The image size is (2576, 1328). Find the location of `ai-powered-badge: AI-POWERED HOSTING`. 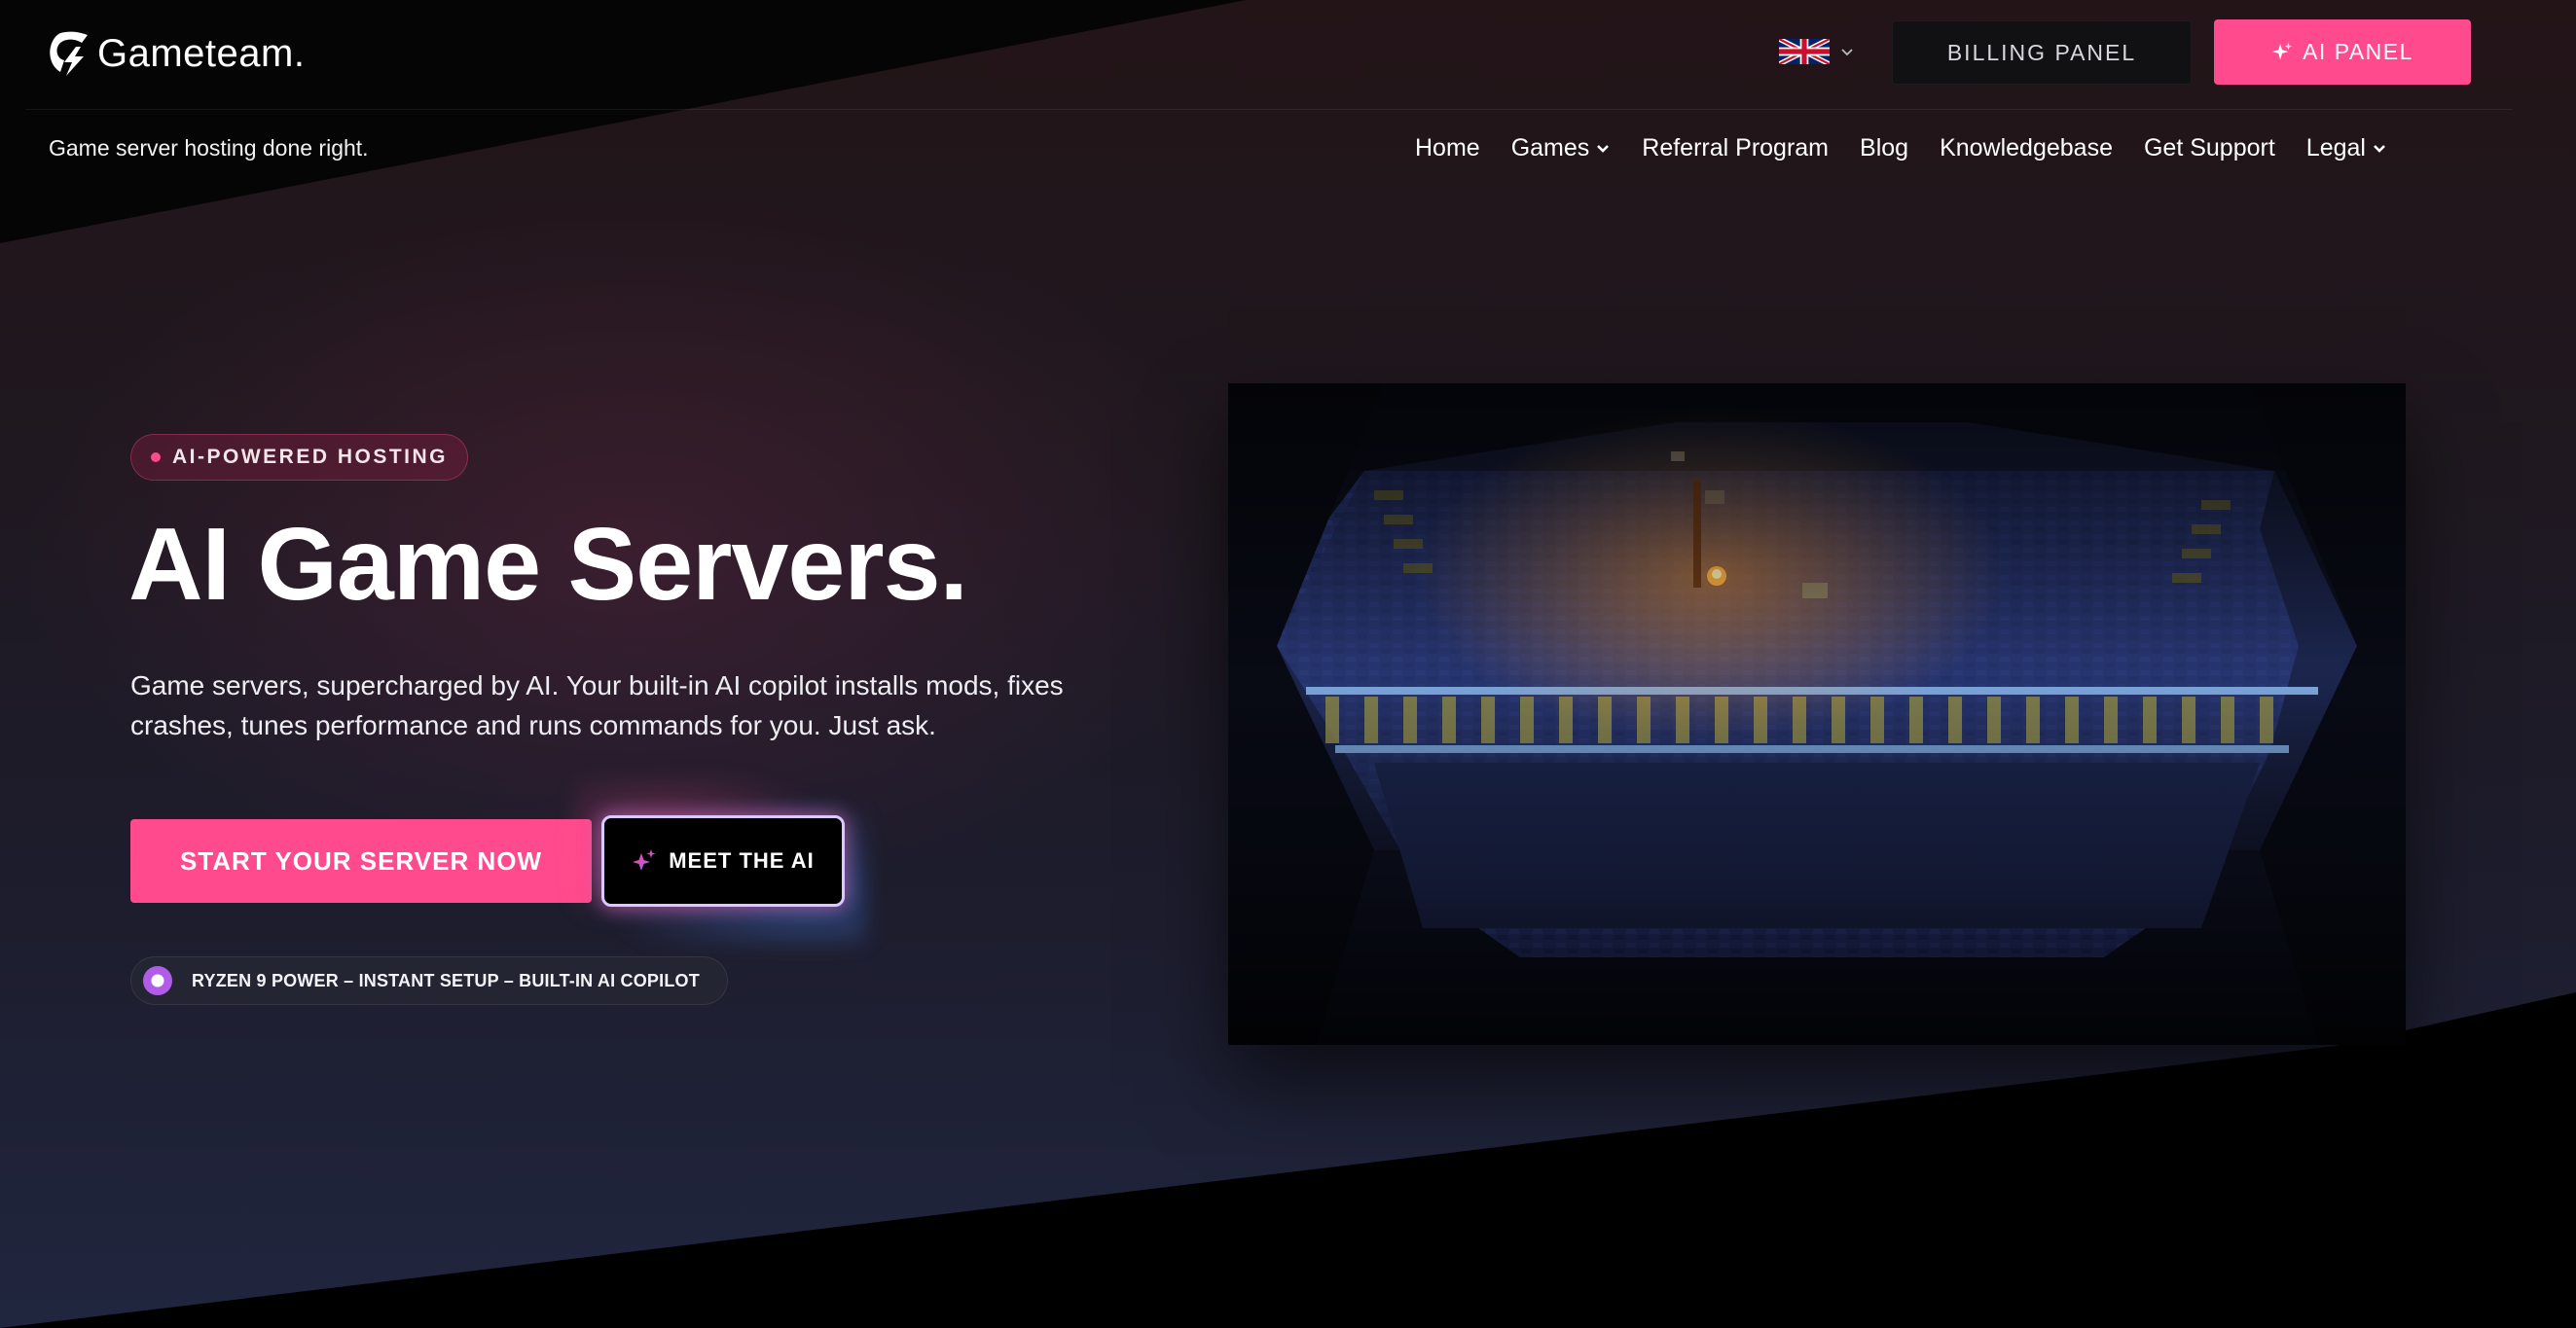

ai-powered-badge: AI-POWERED HOSTING is located at coordinates (299, 457).